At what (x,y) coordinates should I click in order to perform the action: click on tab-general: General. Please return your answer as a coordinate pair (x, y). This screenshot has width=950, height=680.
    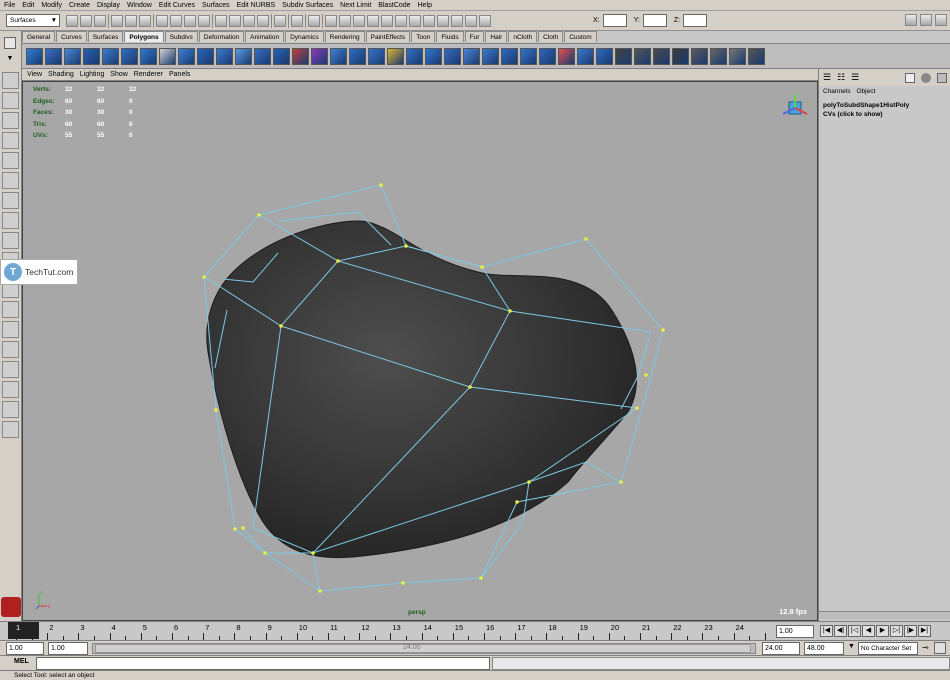
    Looking at the image, I should click on (39, 36).